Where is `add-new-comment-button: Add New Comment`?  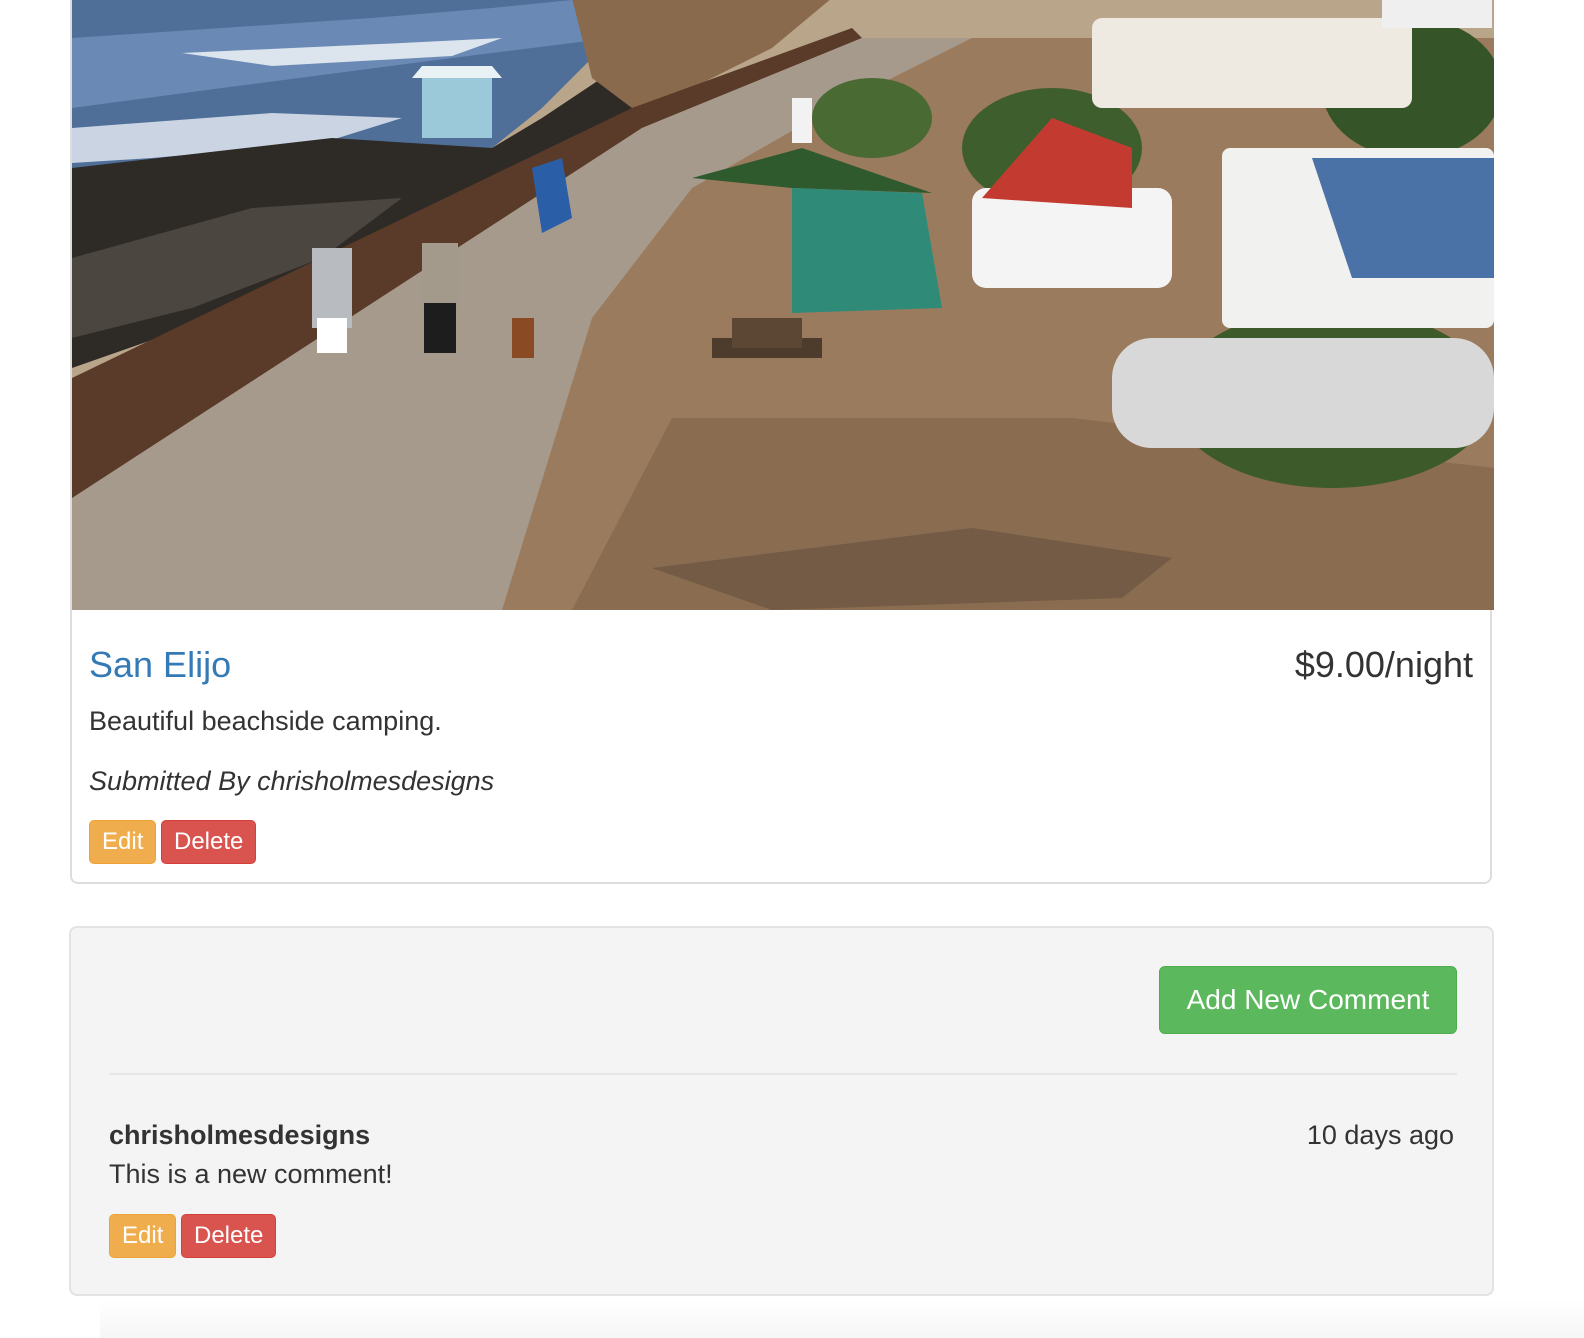 add-new-comment-button: Add New Comment is located at coordinates (1308, 1000).